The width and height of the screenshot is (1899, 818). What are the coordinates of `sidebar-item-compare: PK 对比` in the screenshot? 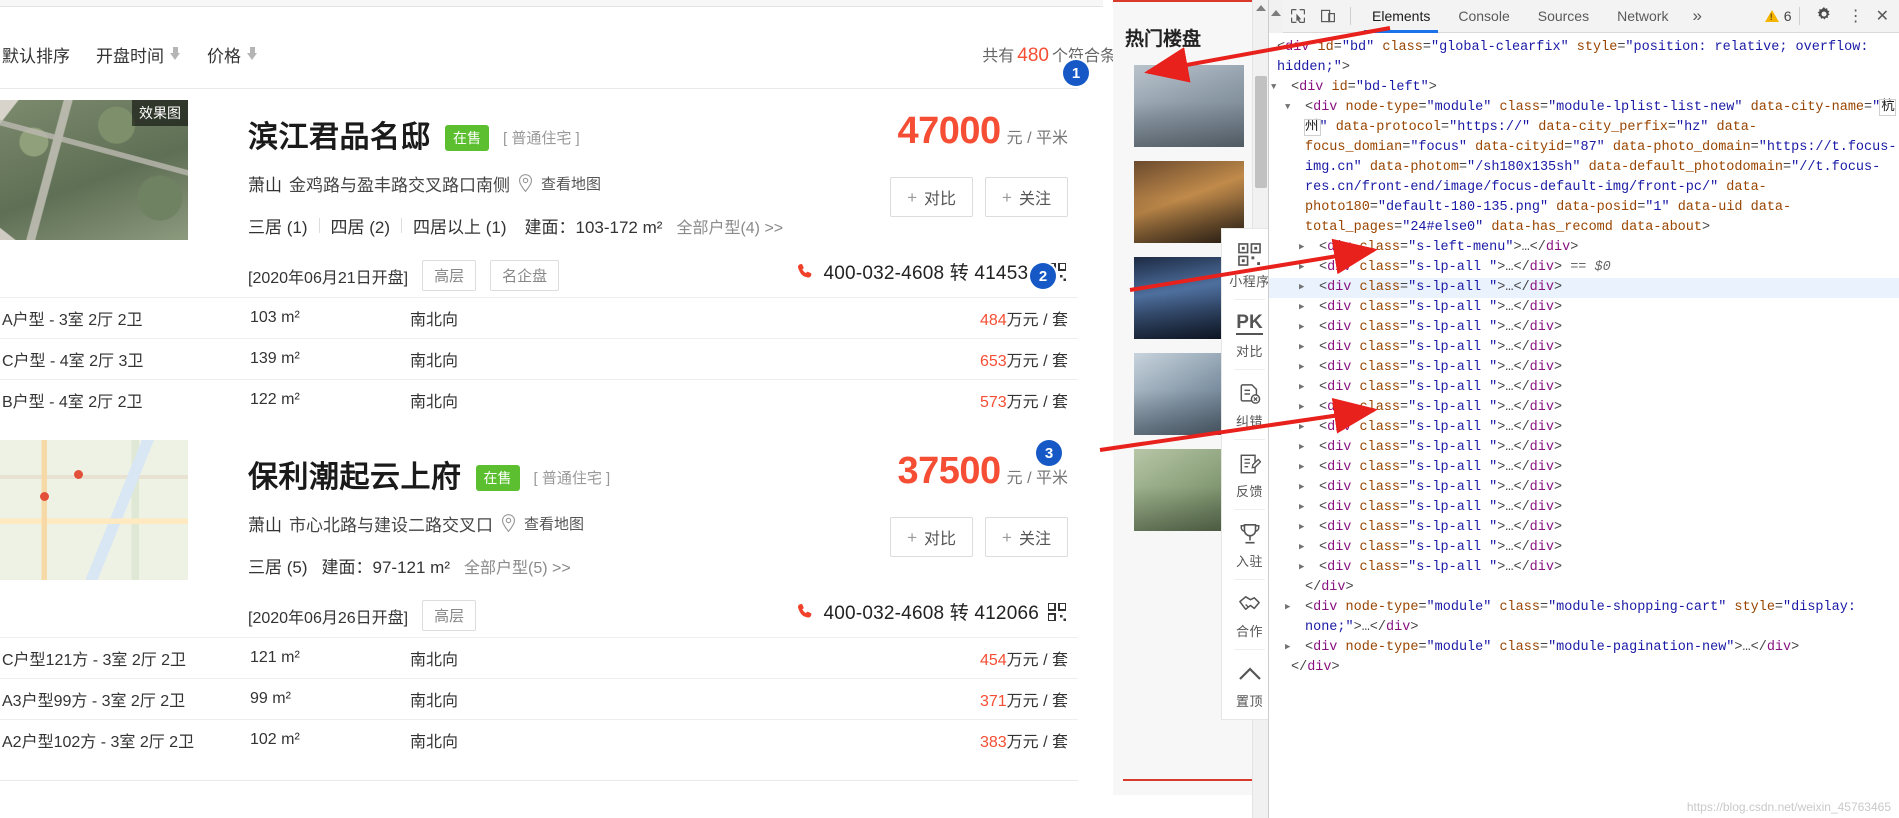 It's located at (1245, 334).